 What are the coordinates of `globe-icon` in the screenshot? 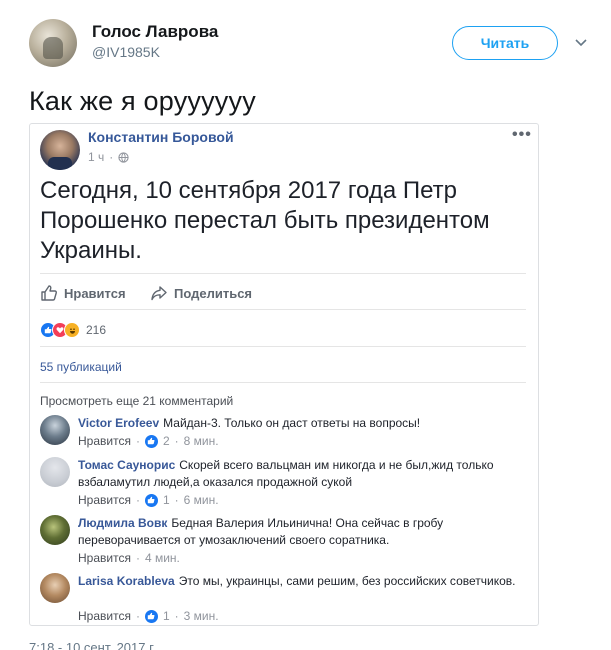 It's located at (123, 157).